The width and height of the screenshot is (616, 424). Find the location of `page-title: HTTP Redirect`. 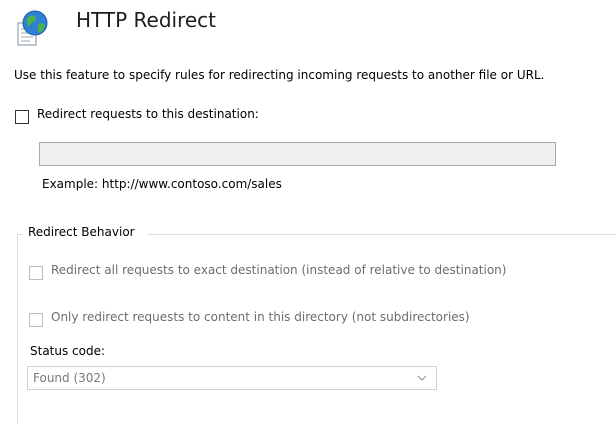

page-title: HTTP Redirect is located at coordinates (146, 20).